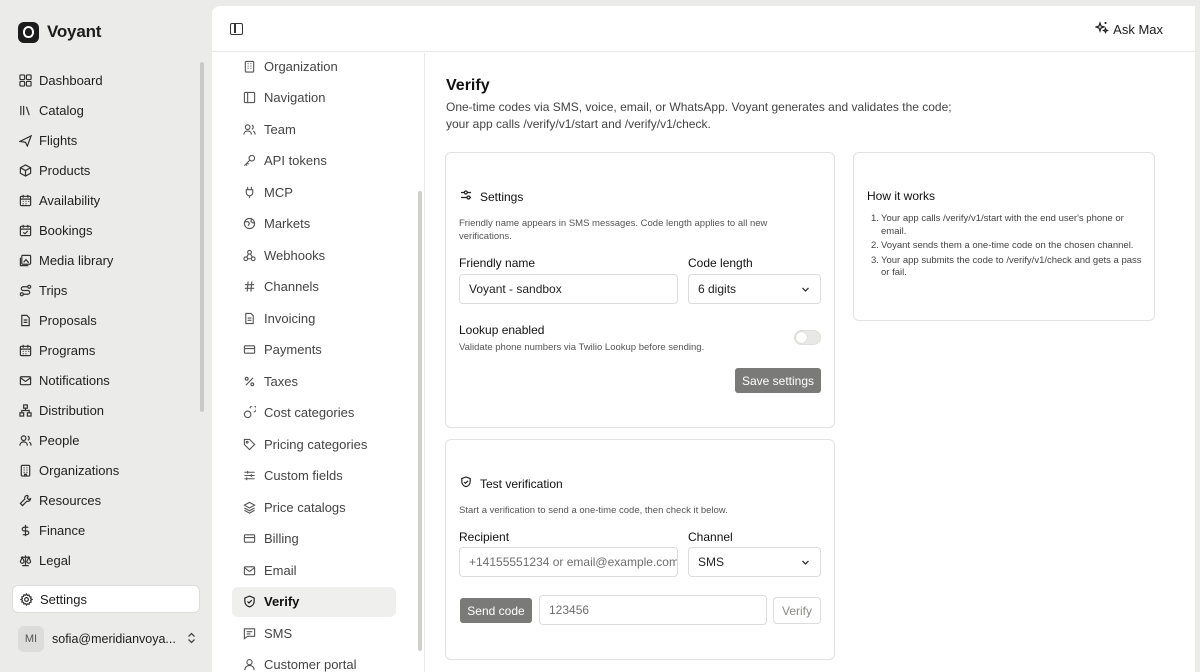 The height and width of the screenshot is (672, 1200). Describe the element at coordinates (314, 661) in the screenshot. I see `subnav-item-customer-portal: Customer portal` at that location.